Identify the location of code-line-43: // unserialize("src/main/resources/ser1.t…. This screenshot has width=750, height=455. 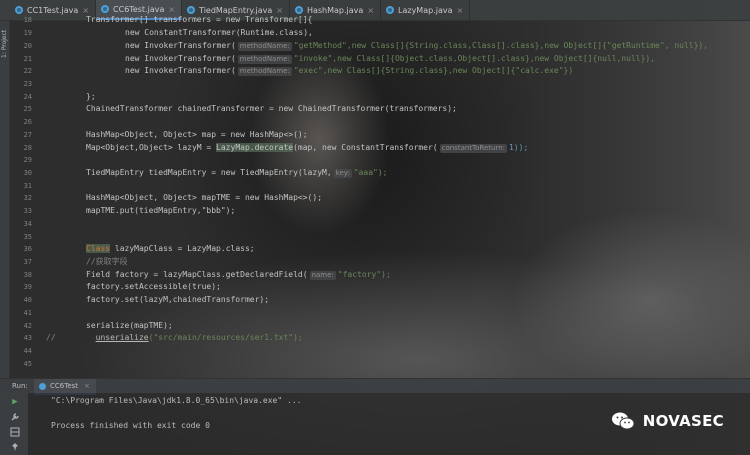
(174, 338).